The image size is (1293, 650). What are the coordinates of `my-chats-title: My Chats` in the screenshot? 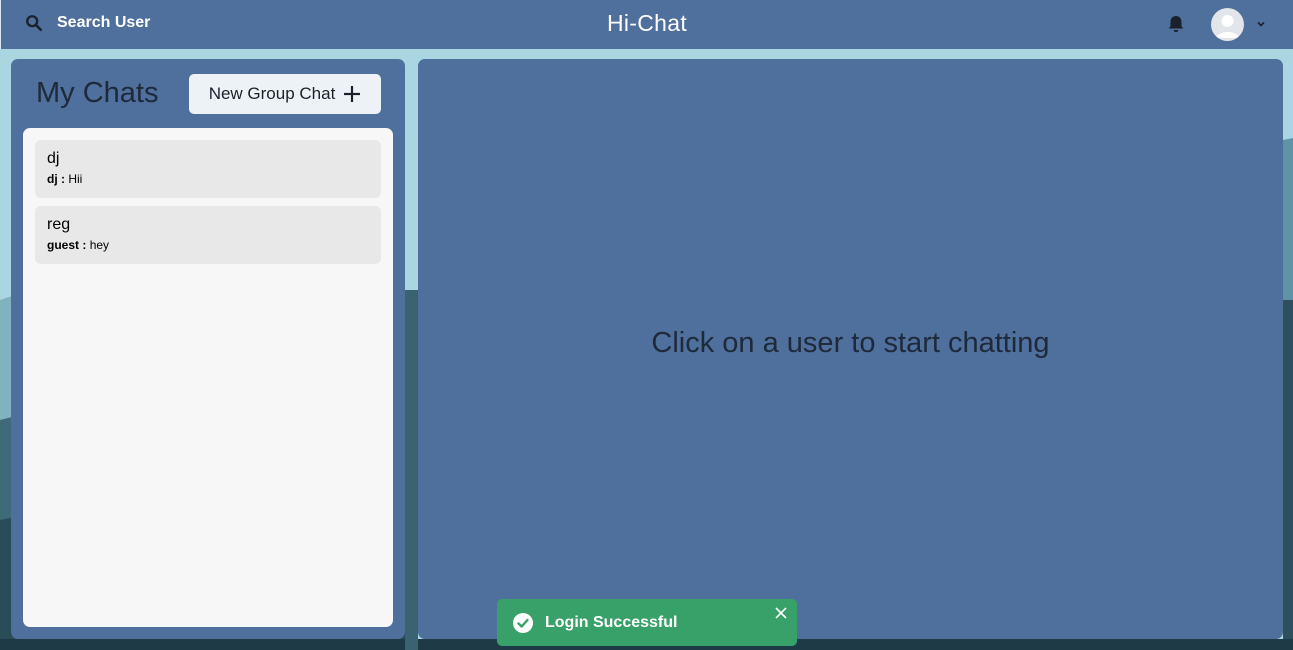 It's located at (97, 93).